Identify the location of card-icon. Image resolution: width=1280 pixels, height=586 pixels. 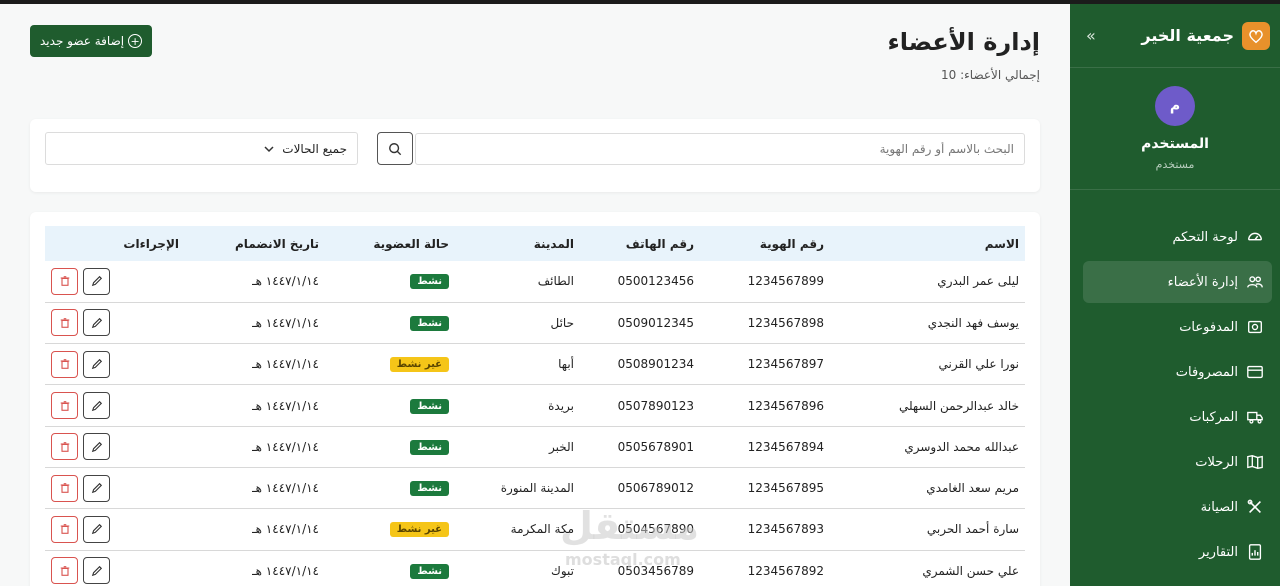
(1255, 372).